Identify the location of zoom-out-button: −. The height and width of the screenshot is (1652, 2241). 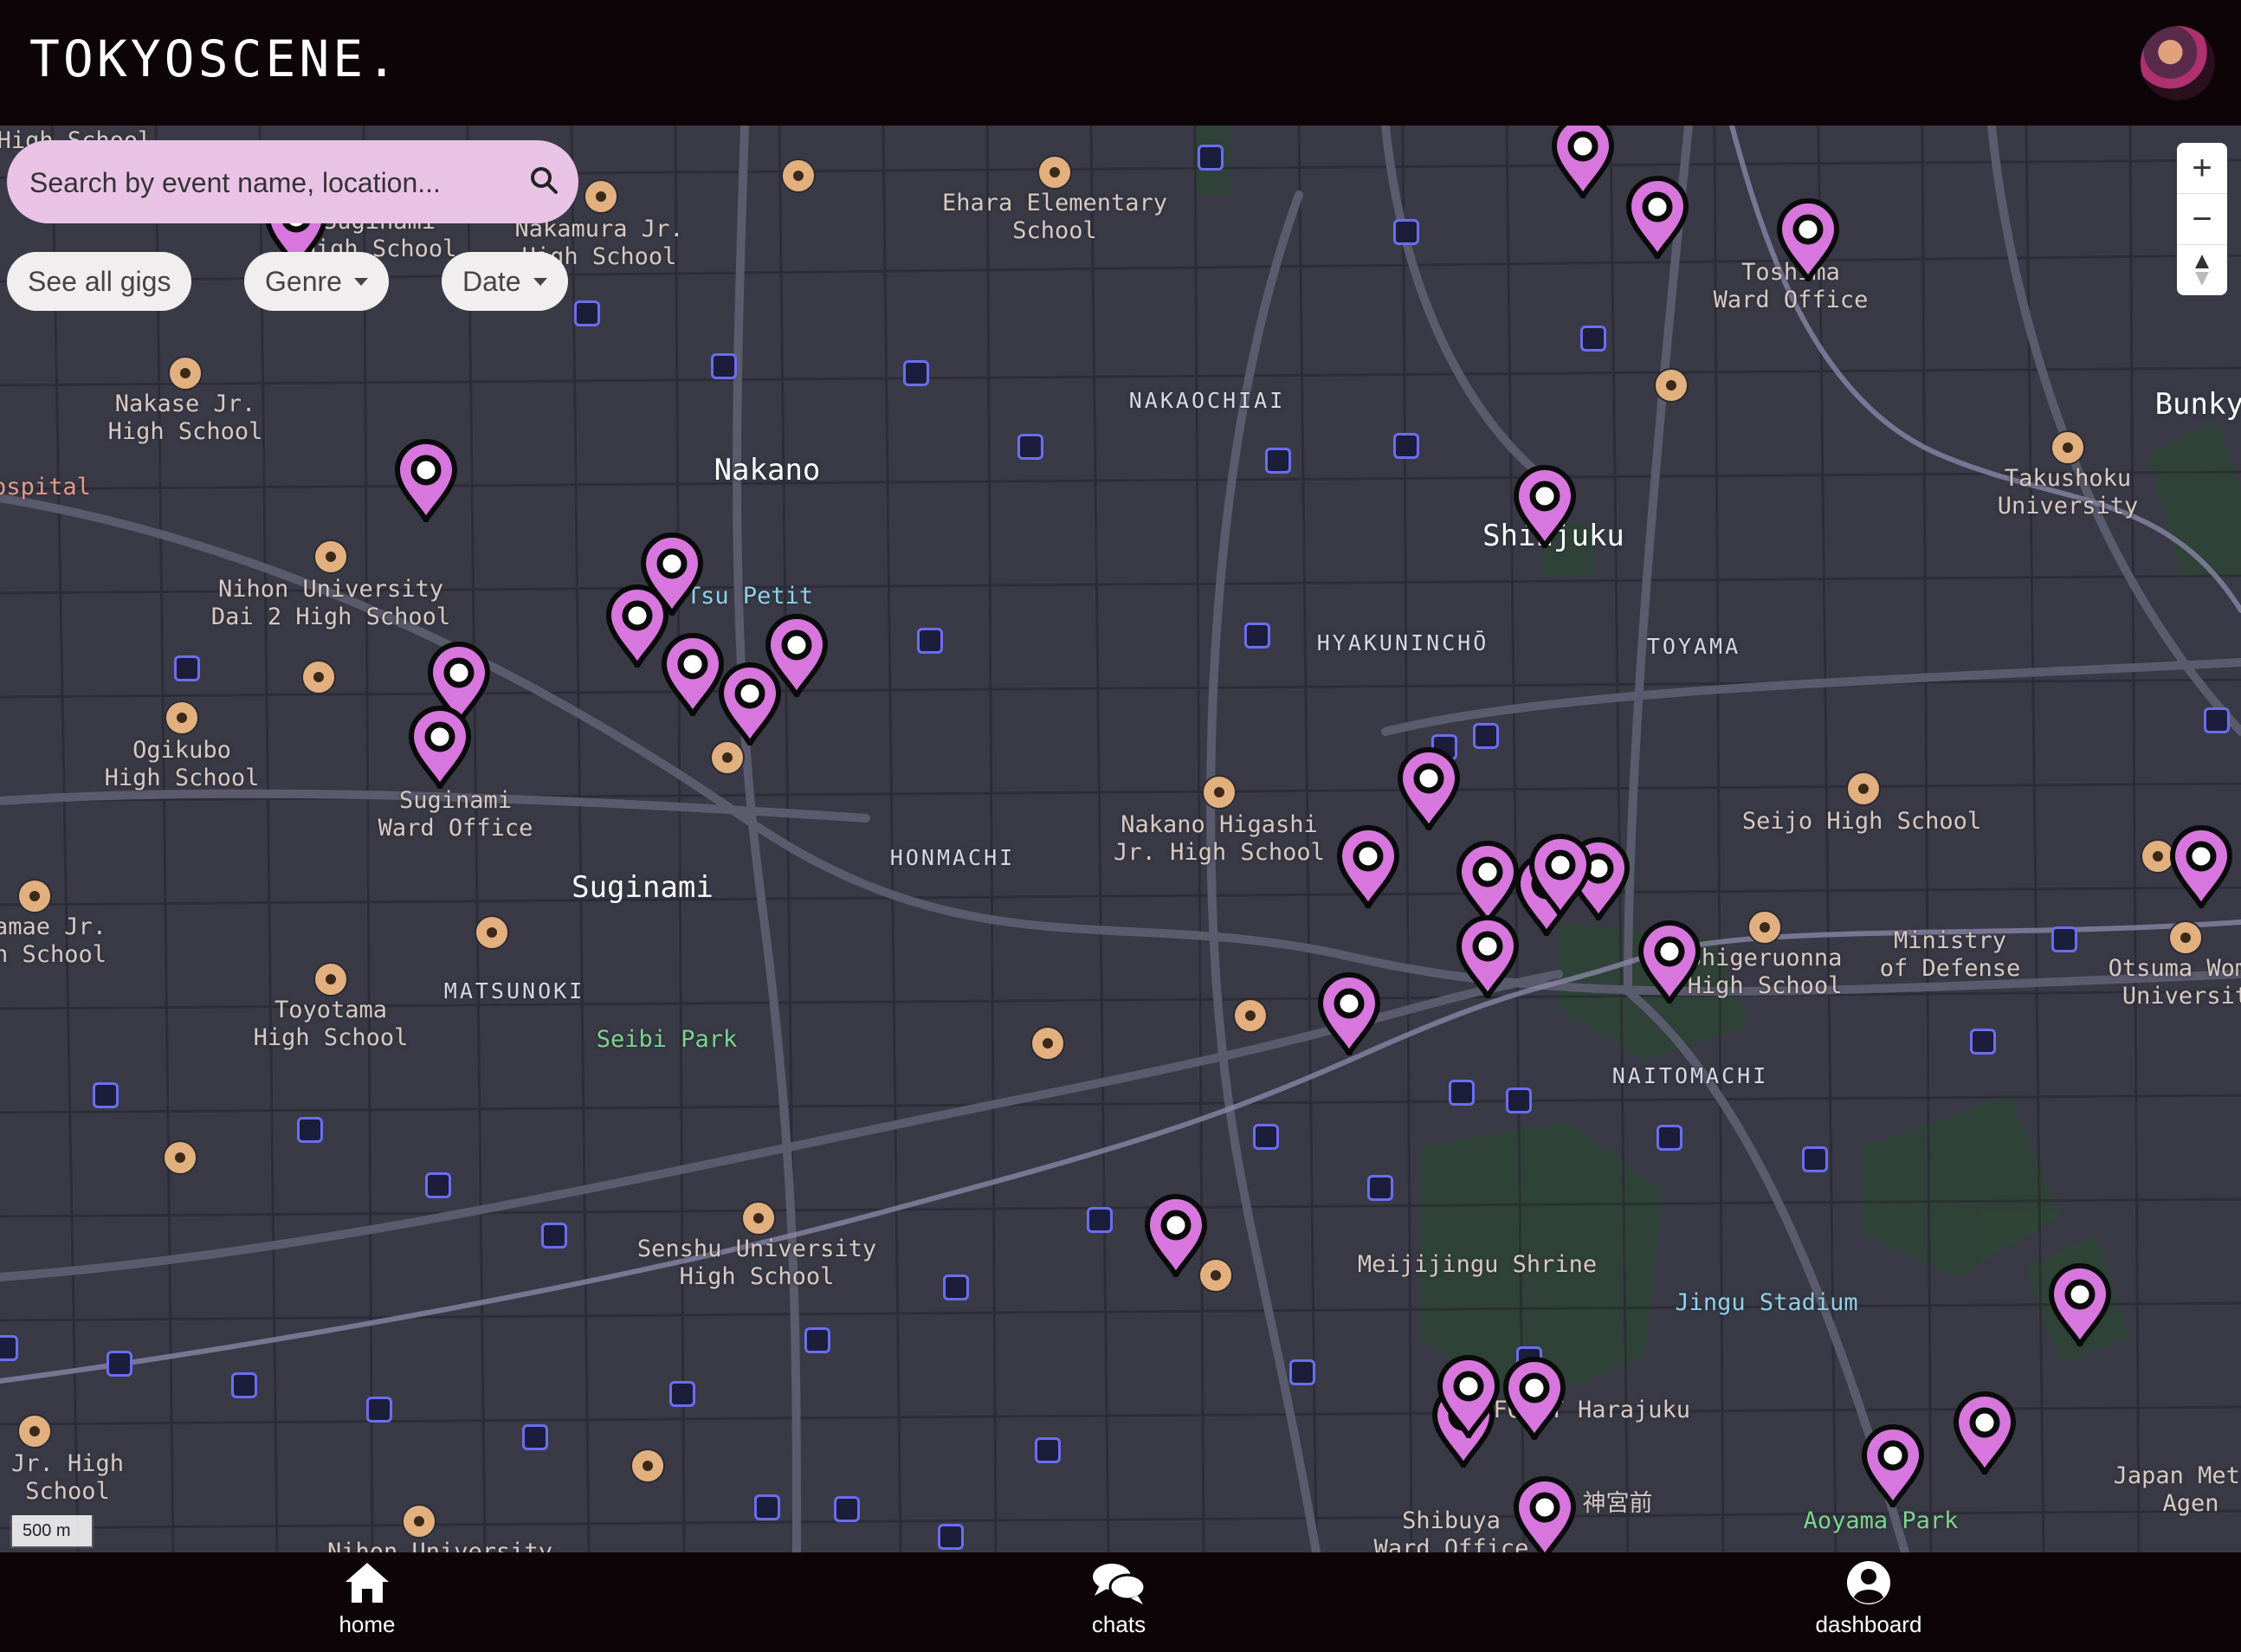
(2202, 219).